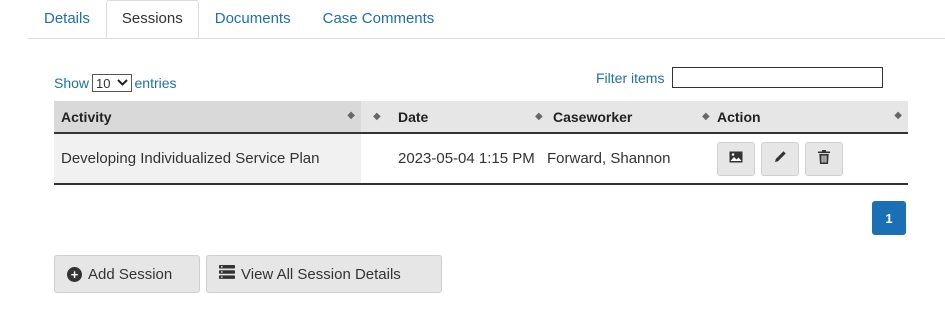 This screenshot has width=945, height=318. What do you see at coordinates (74, 274) in the screenshot?
I see `plus-circle-icon: +` at bounding box center [74, 274].